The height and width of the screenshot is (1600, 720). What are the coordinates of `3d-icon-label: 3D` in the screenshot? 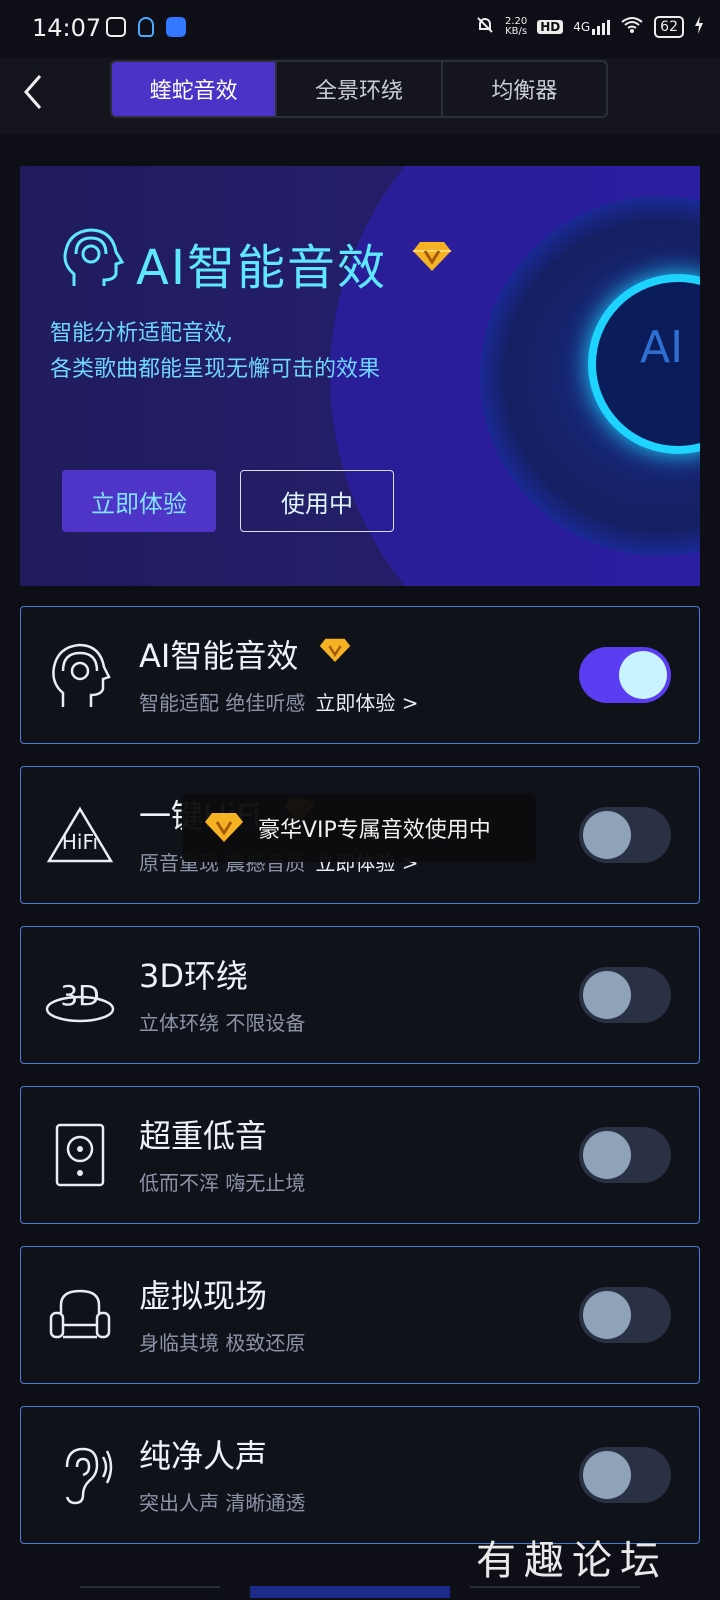 It's located at (79, 995).